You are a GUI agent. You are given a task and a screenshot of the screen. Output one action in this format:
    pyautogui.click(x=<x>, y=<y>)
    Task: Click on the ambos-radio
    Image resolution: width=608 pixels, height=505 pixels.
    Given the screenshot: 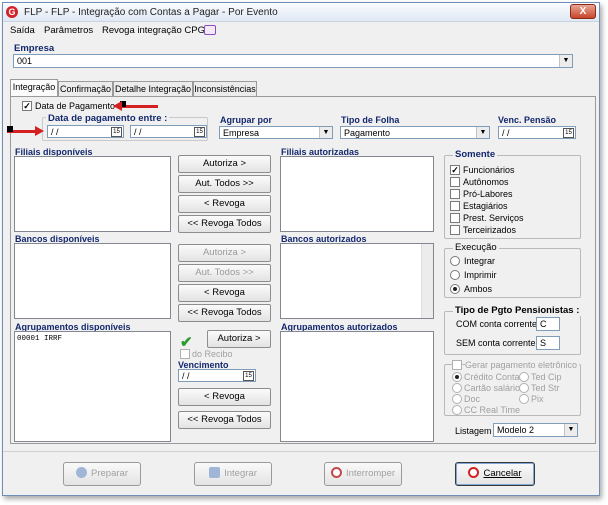 What is the action you would take?
    pyautogui.click(x=455, y=289)
    